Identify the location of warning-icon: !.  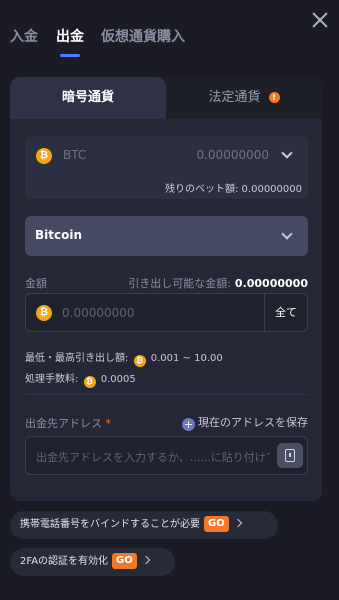
(274, 97).